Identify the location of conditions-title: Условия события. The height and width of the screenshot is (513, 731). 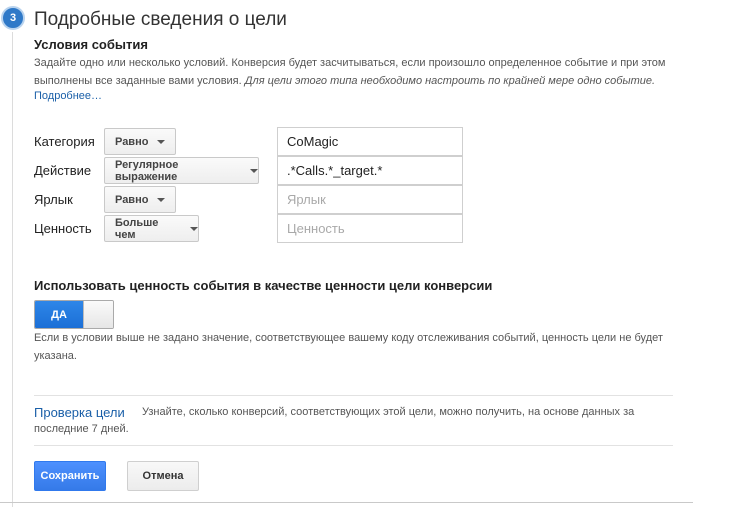
(91, 44).